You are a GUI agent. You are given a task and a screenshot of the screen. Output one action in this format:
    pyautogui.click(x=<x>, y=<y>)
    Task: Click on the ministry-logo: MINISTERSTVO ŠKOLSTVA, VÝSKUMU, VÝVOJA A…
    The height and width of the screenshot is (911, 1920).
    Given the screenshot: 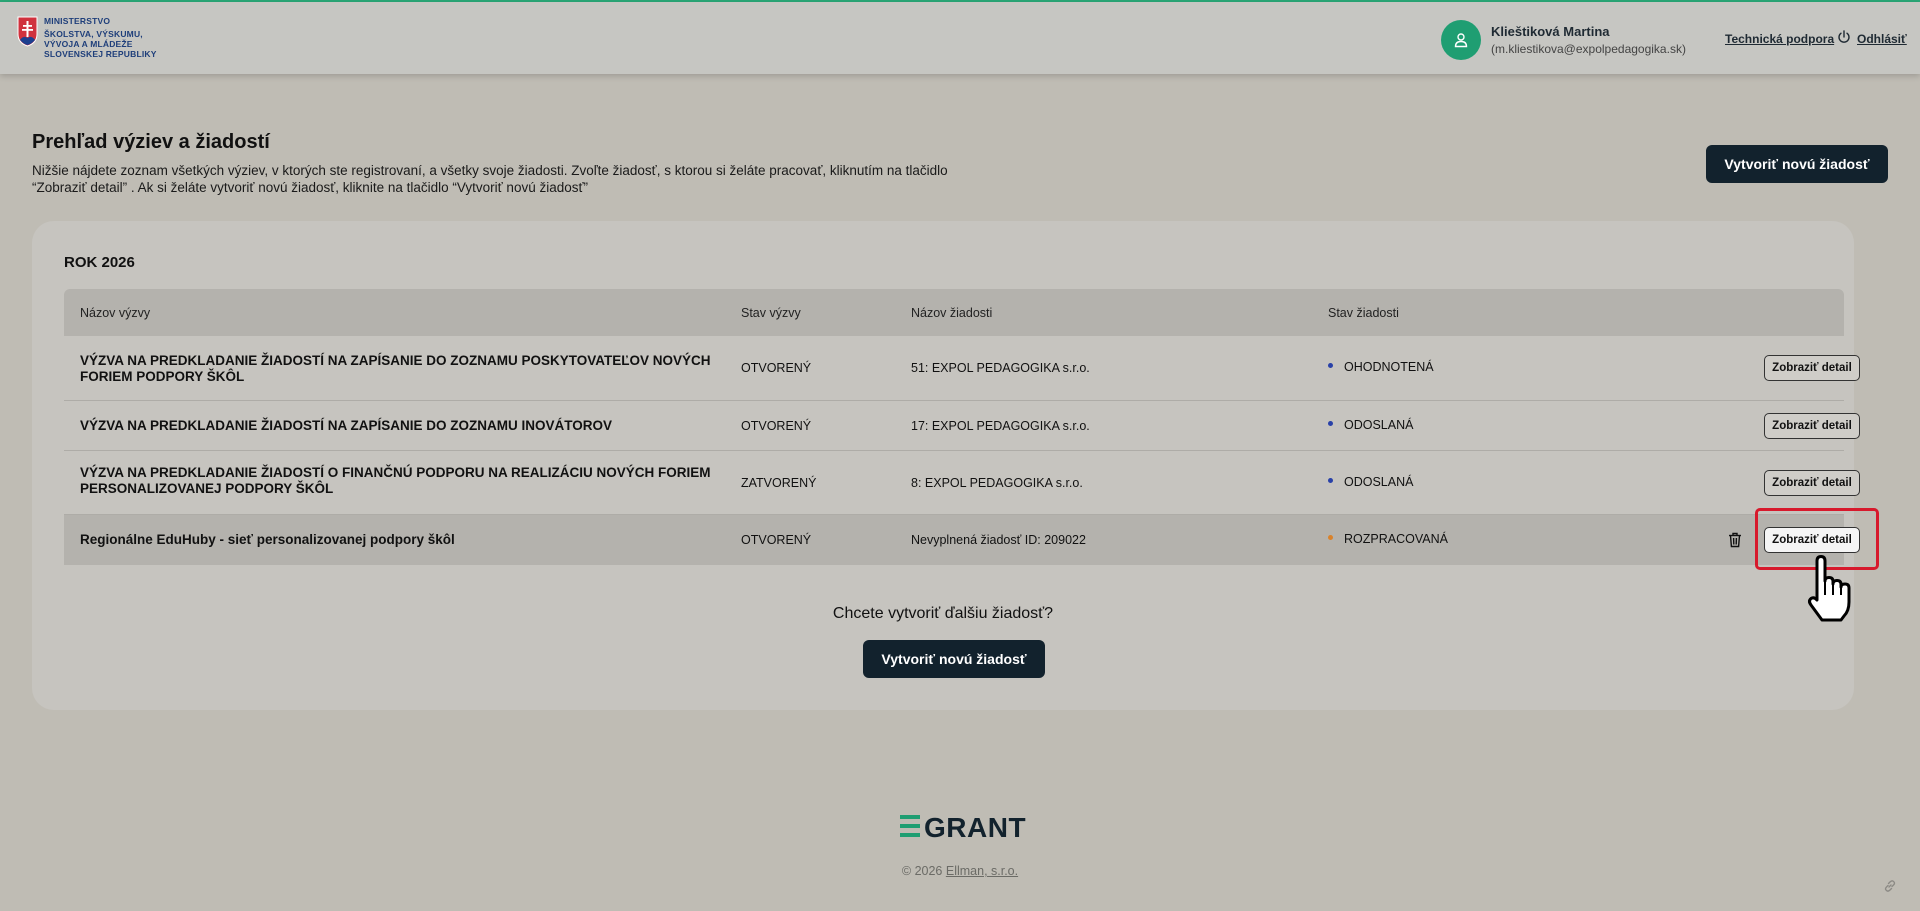 What is the action you would take?
    pyautogui.click(x=87, y=37)
    